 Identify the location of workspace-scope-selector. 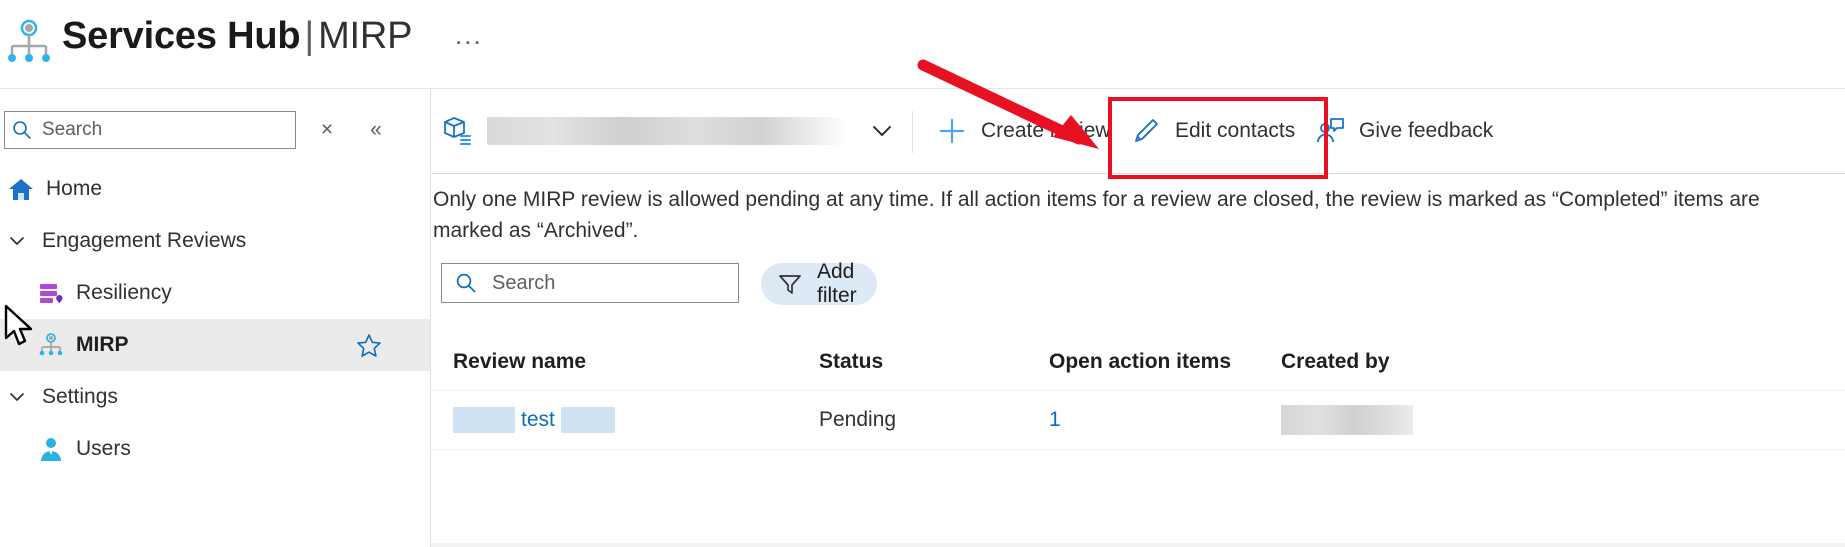
(670, 131).